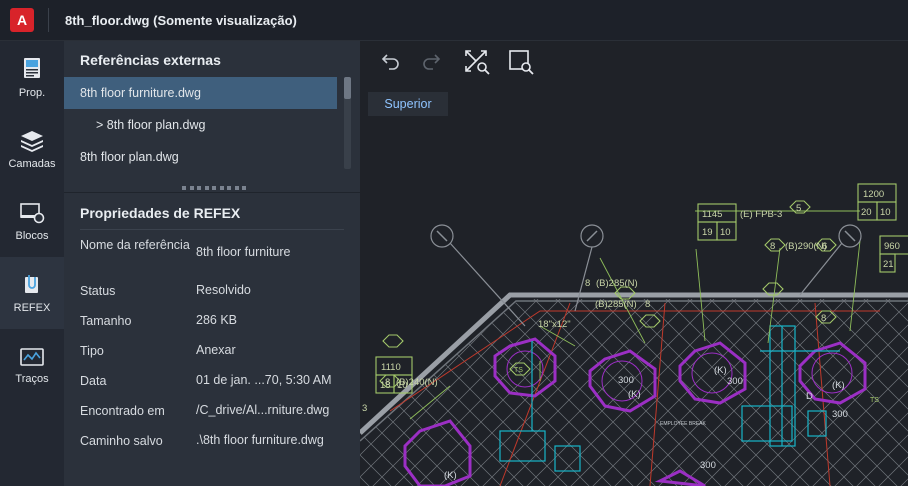  I want to click on label-10b: 10, so click(885, 212).